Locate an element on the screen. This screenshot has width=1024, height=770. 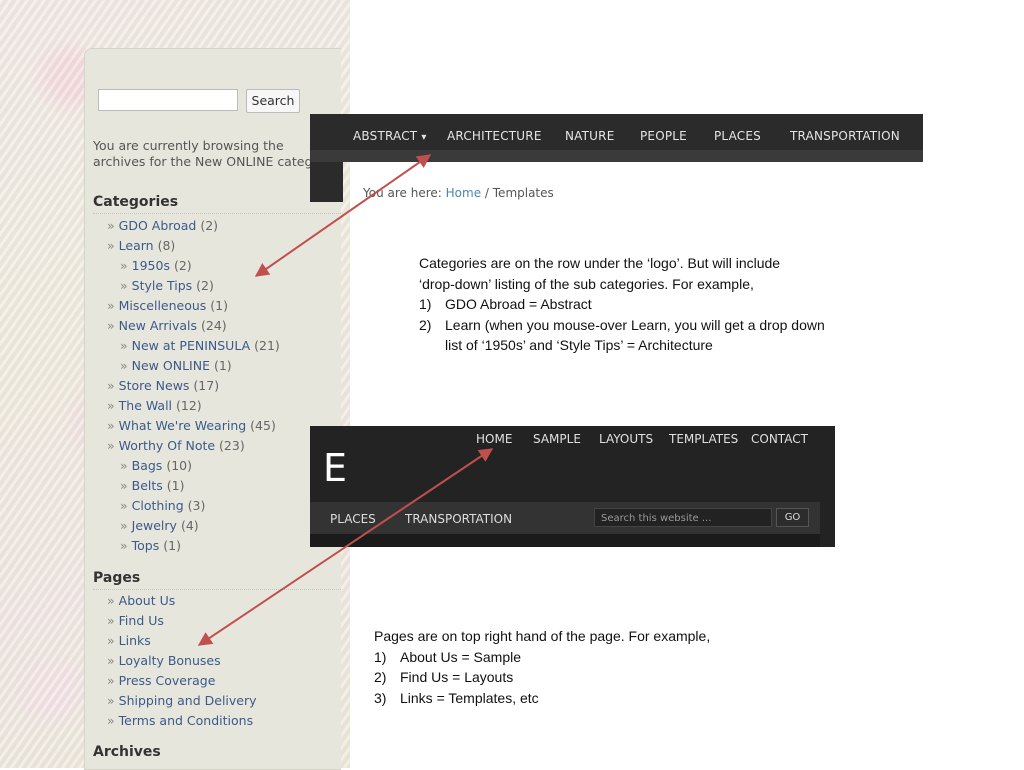
category-item: » What We're Wearing (45) is located at coordinates (191, 426).